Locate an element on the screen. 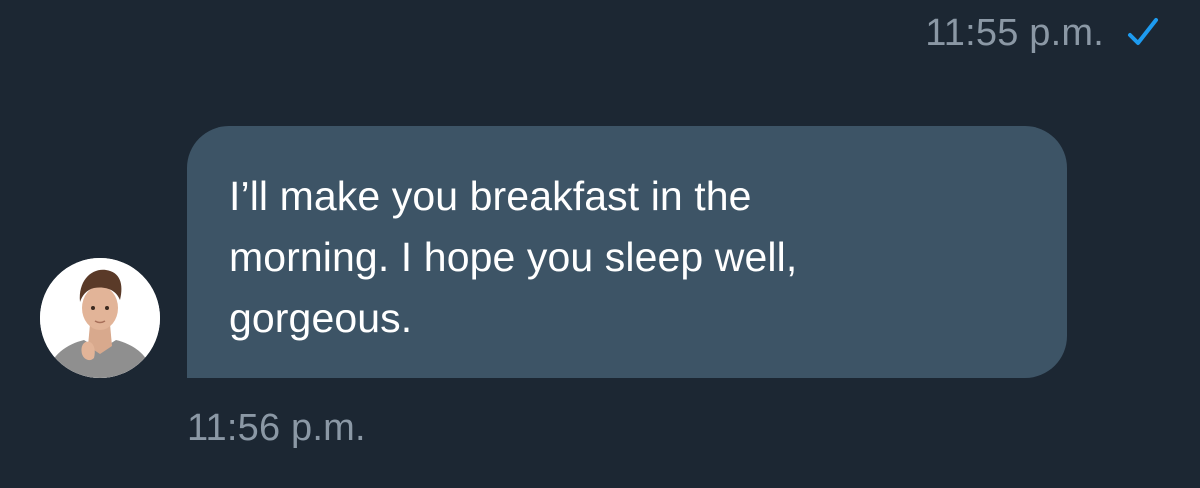  sent-timestamp: 11:55 p.m. is located at coordinates (1014, 33).